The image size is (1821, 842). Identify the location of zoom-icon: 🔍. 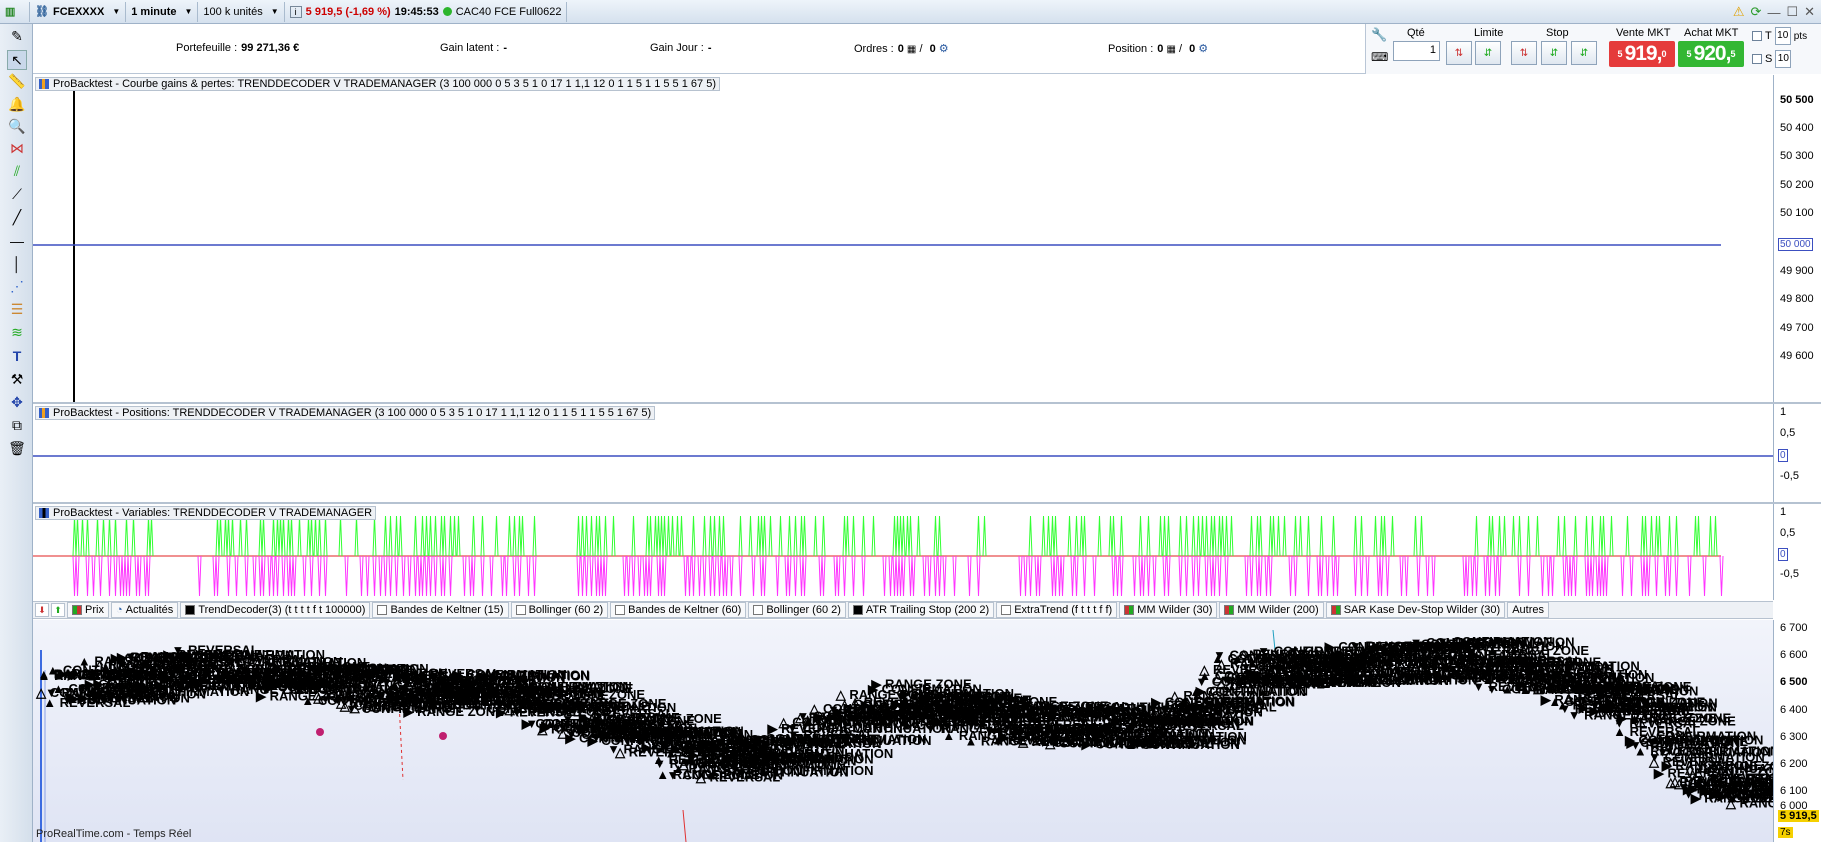
(17, 126).